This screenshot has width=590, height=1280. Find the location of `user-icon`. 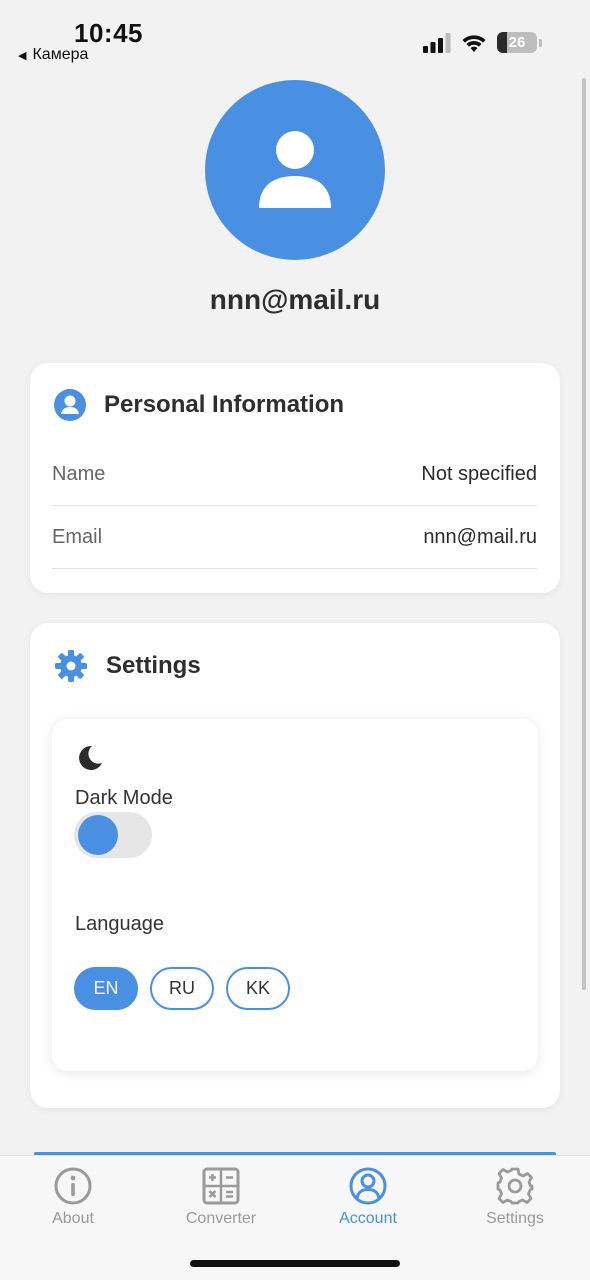

user-icon is located at coordinates (295, 169).